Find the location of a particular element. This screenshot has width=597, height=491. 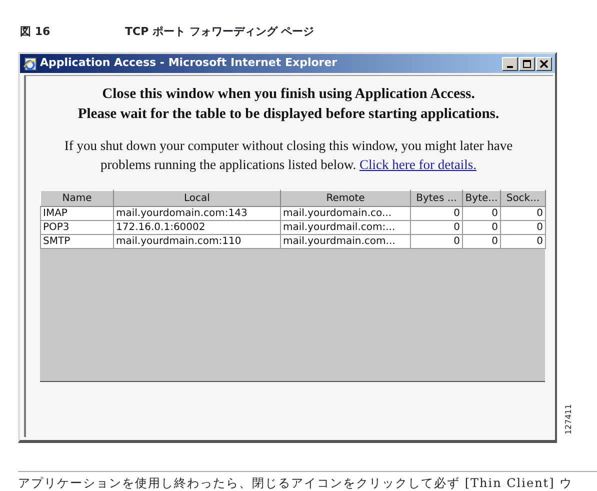

minimize-icon is located at coordinates (510, 67).